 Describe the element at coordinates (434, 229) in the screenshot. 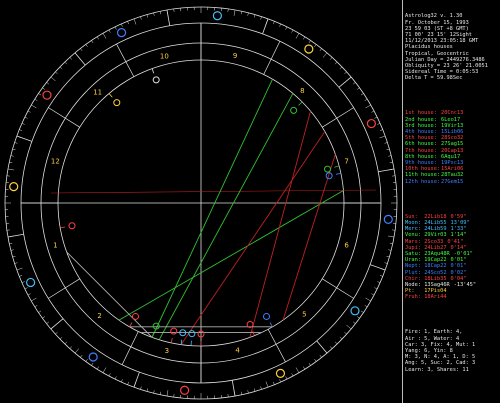

I see `planet-position: 24Lib59` at that location.